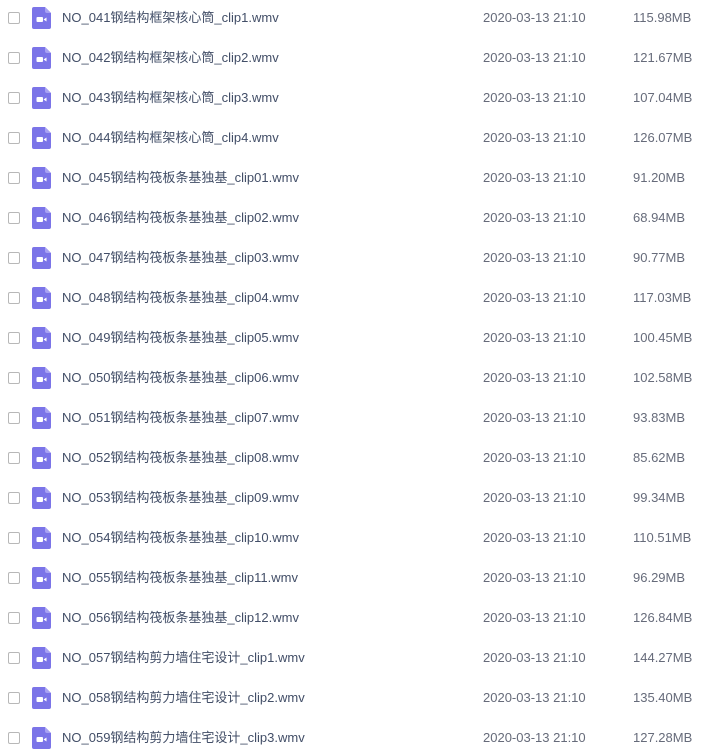  What do you see at coordinates (183, 658) in the screenshot?
I see `file-name: NO_057钢结构剪力墙住宅设计_clip1.wmv` at bounding box center [183, 658].